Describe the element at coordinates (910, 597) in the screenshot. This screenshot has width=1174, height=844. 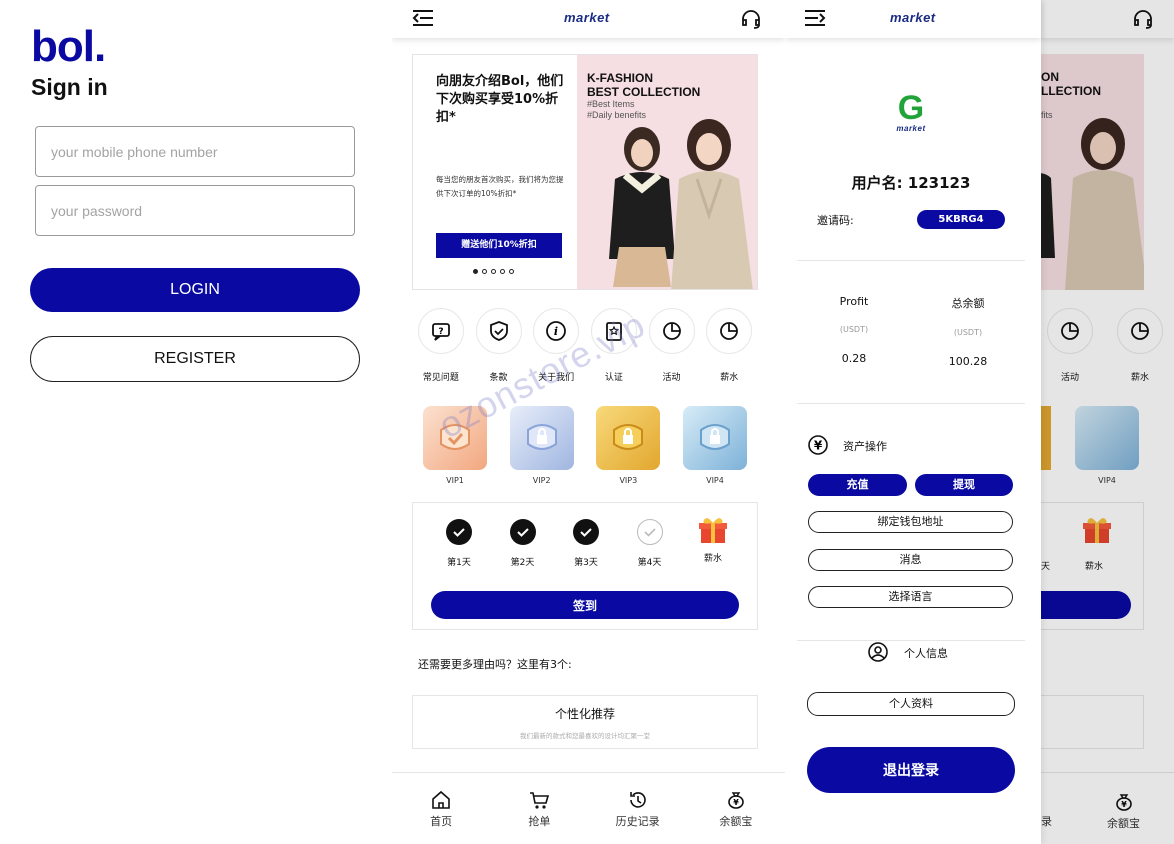
I see `language-button: 选择语言` at that location.